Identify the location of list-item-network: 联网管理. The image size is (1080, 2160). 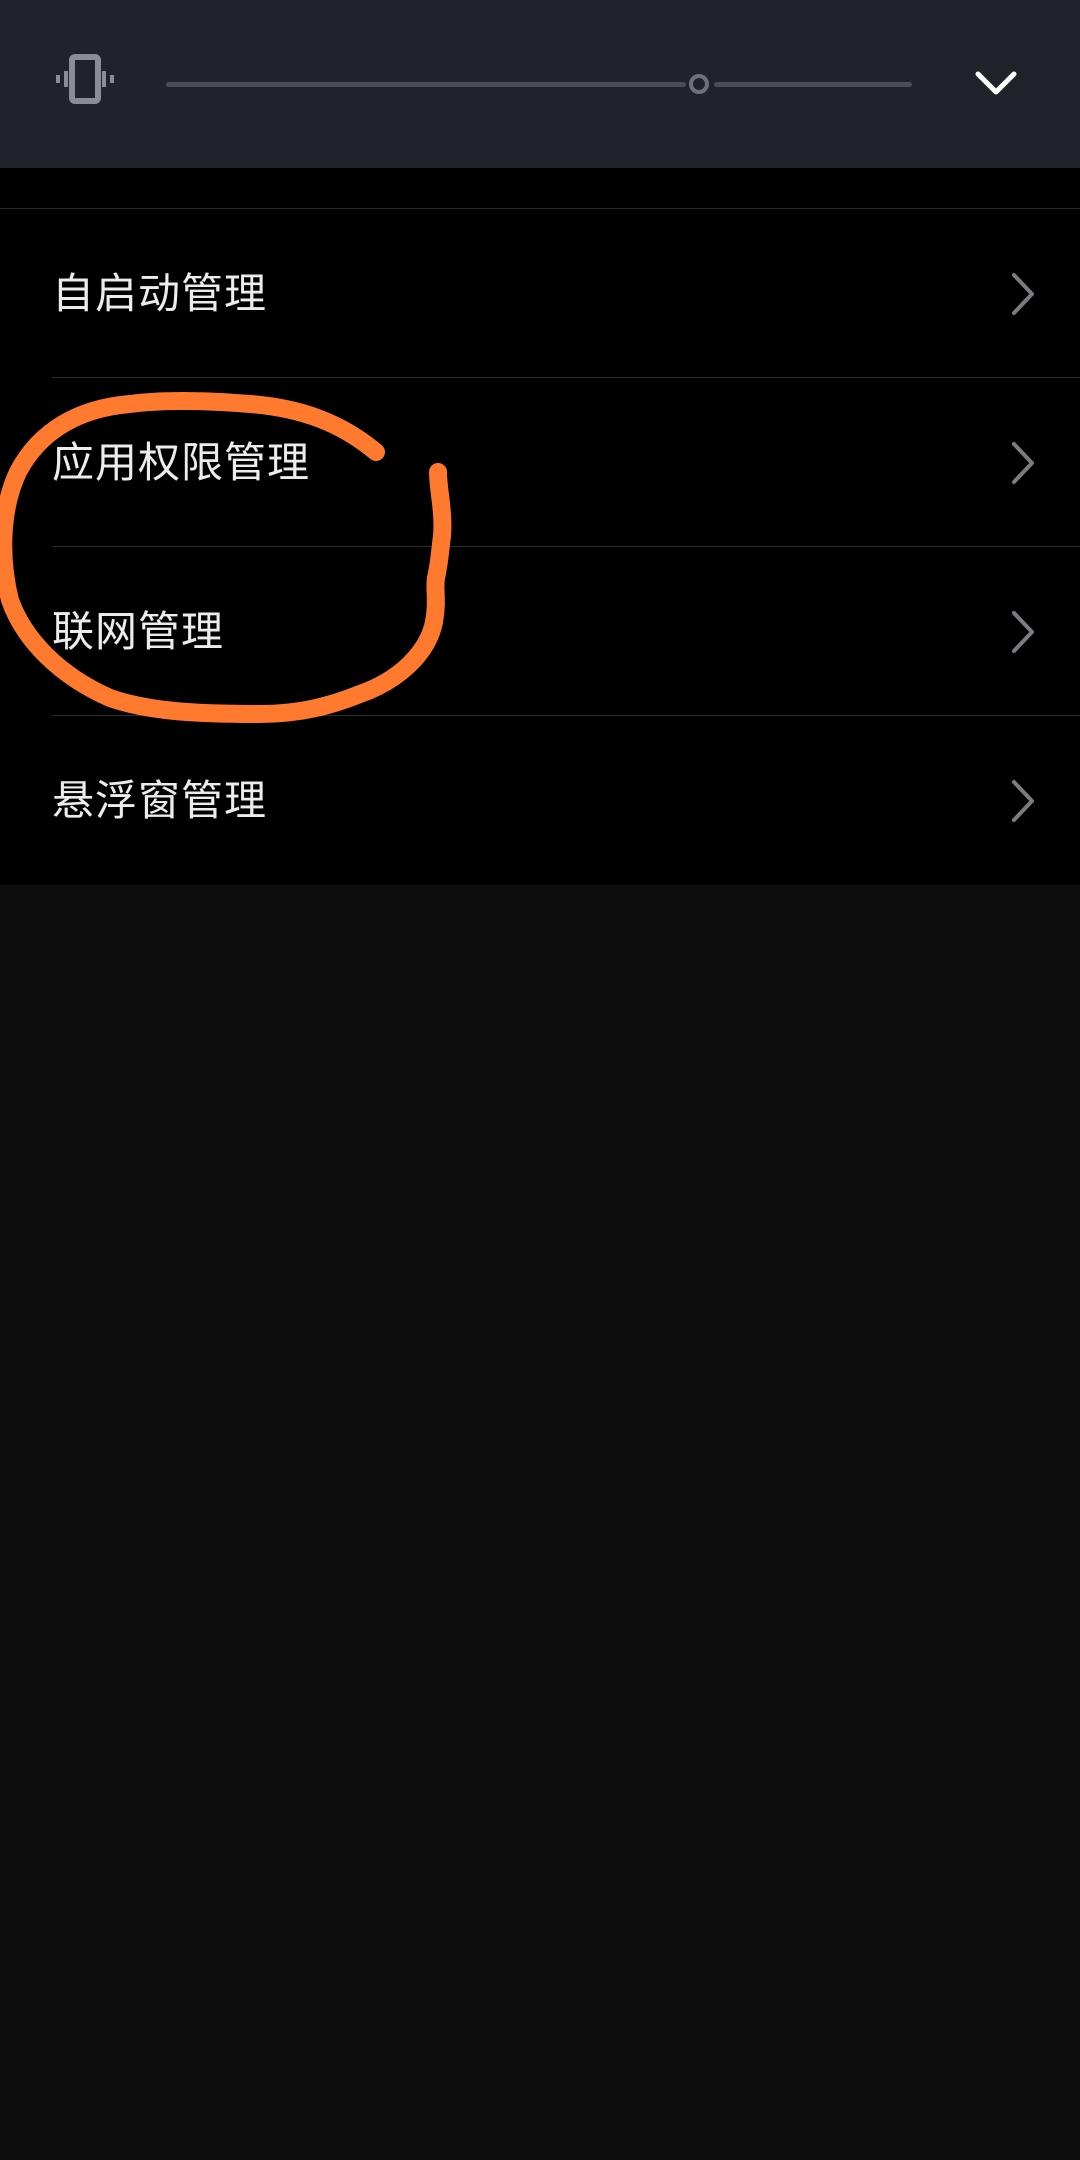
(540, 631).